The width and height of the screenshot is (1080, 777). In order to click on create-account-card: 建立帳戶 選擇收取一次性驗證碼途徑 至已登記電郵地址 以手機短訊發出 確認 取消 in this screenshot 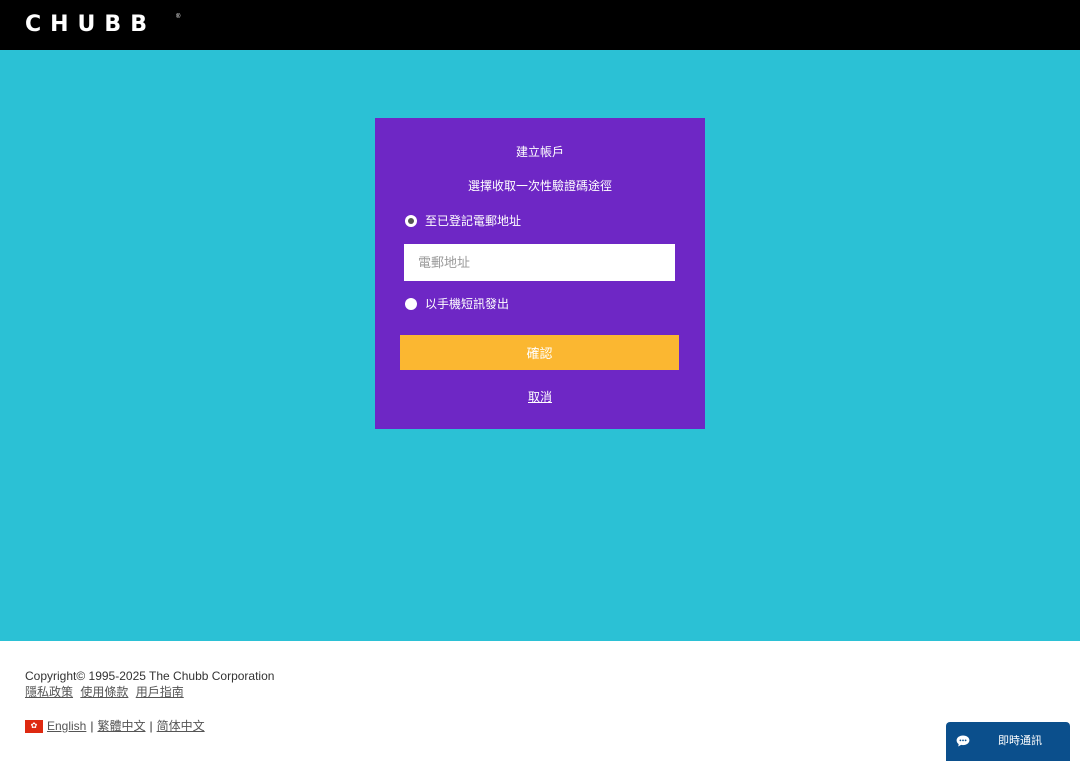, I will do `click(540, 273)`.